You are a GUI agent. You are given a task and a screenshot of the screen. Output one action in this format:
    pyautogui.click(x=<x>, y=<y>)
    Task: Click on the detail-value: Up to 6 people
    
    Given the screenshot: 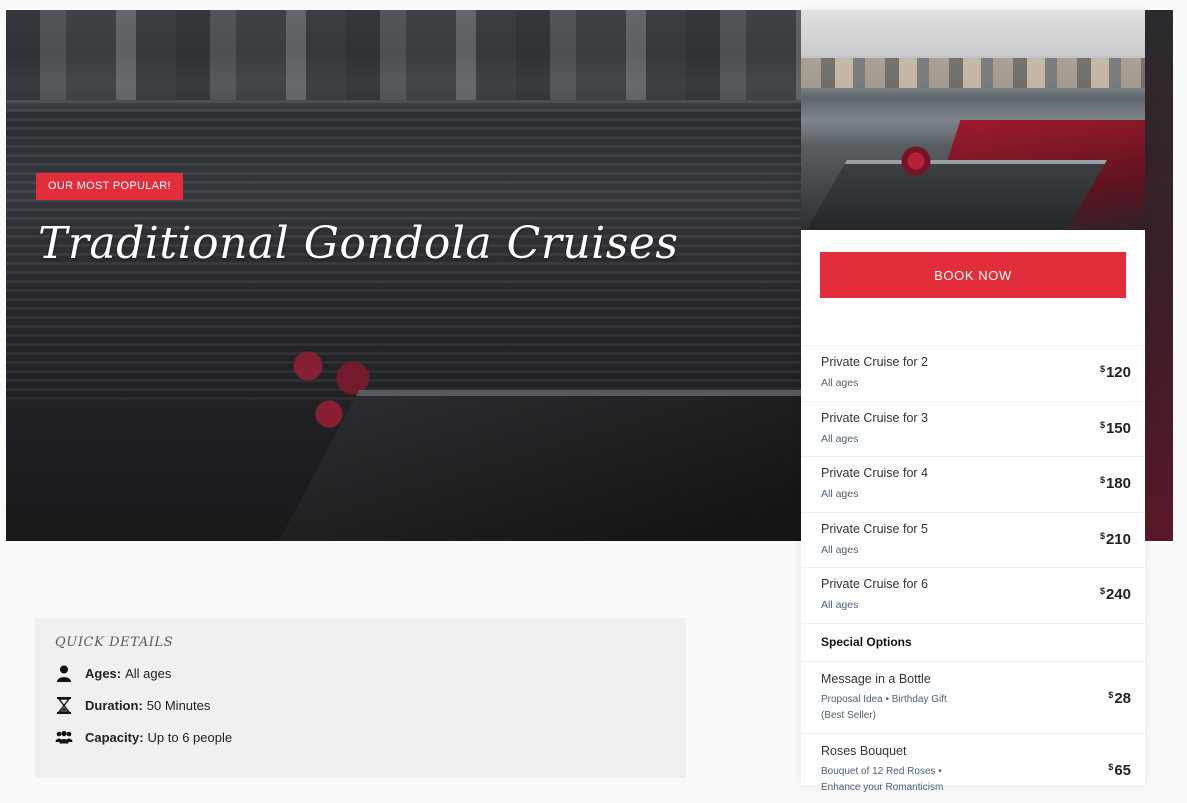 What is the action you would take?
    pyautogui.click(x=190, y=737)
    